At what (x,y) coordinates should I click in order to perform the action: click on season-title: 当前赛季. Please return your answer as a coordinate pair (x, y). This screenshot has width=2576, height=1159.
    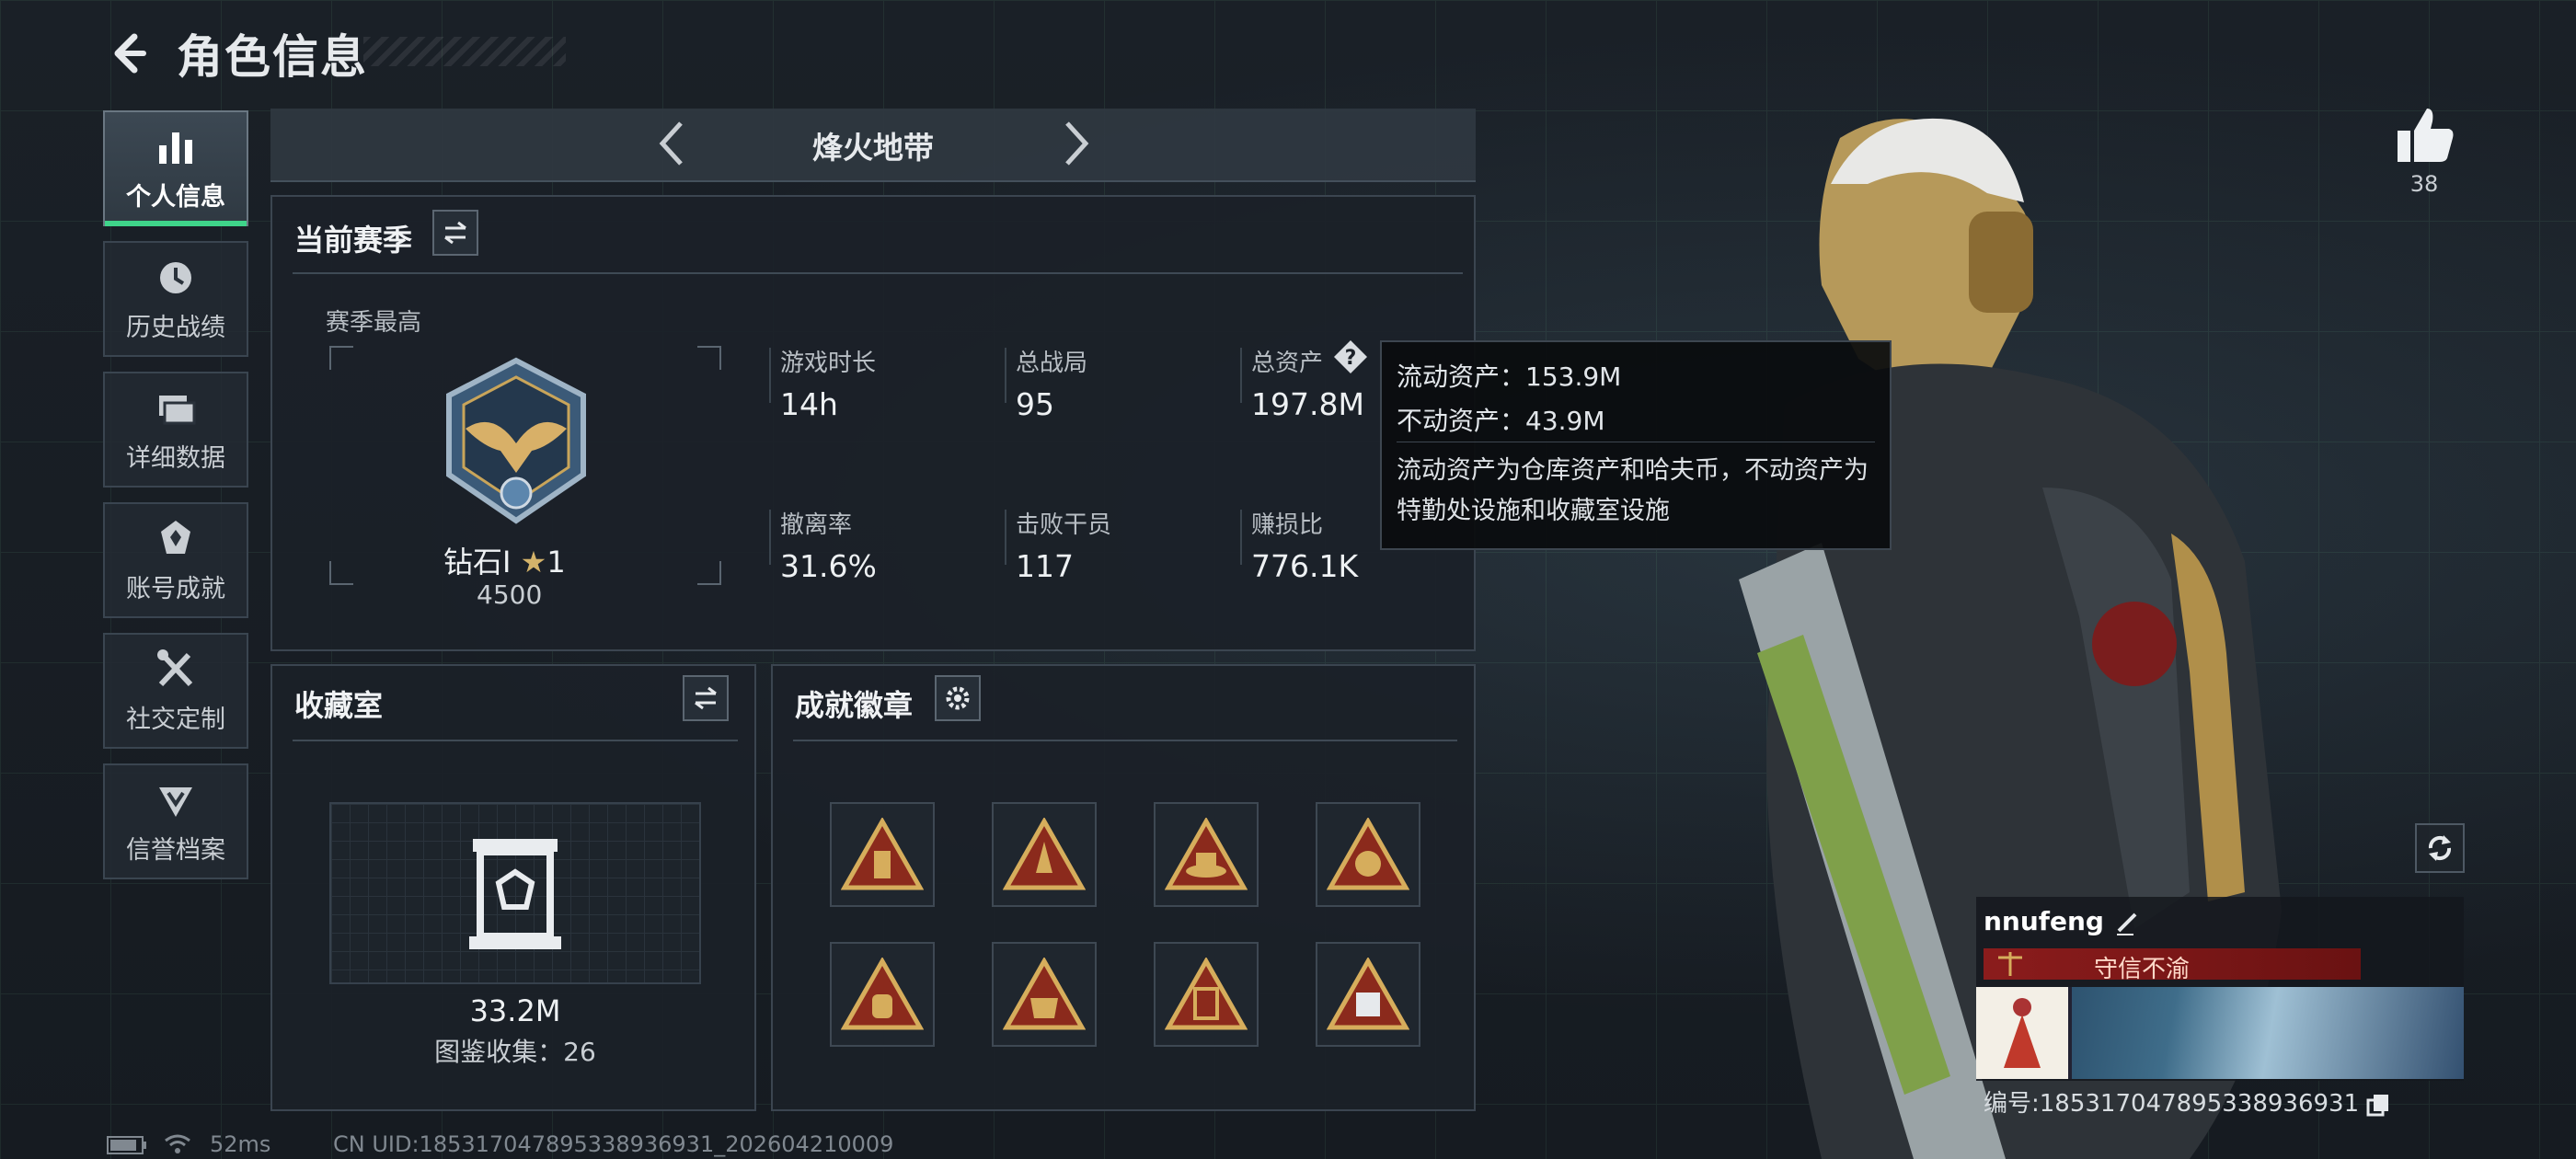
    Looking at the image, I should click on (353, 240).